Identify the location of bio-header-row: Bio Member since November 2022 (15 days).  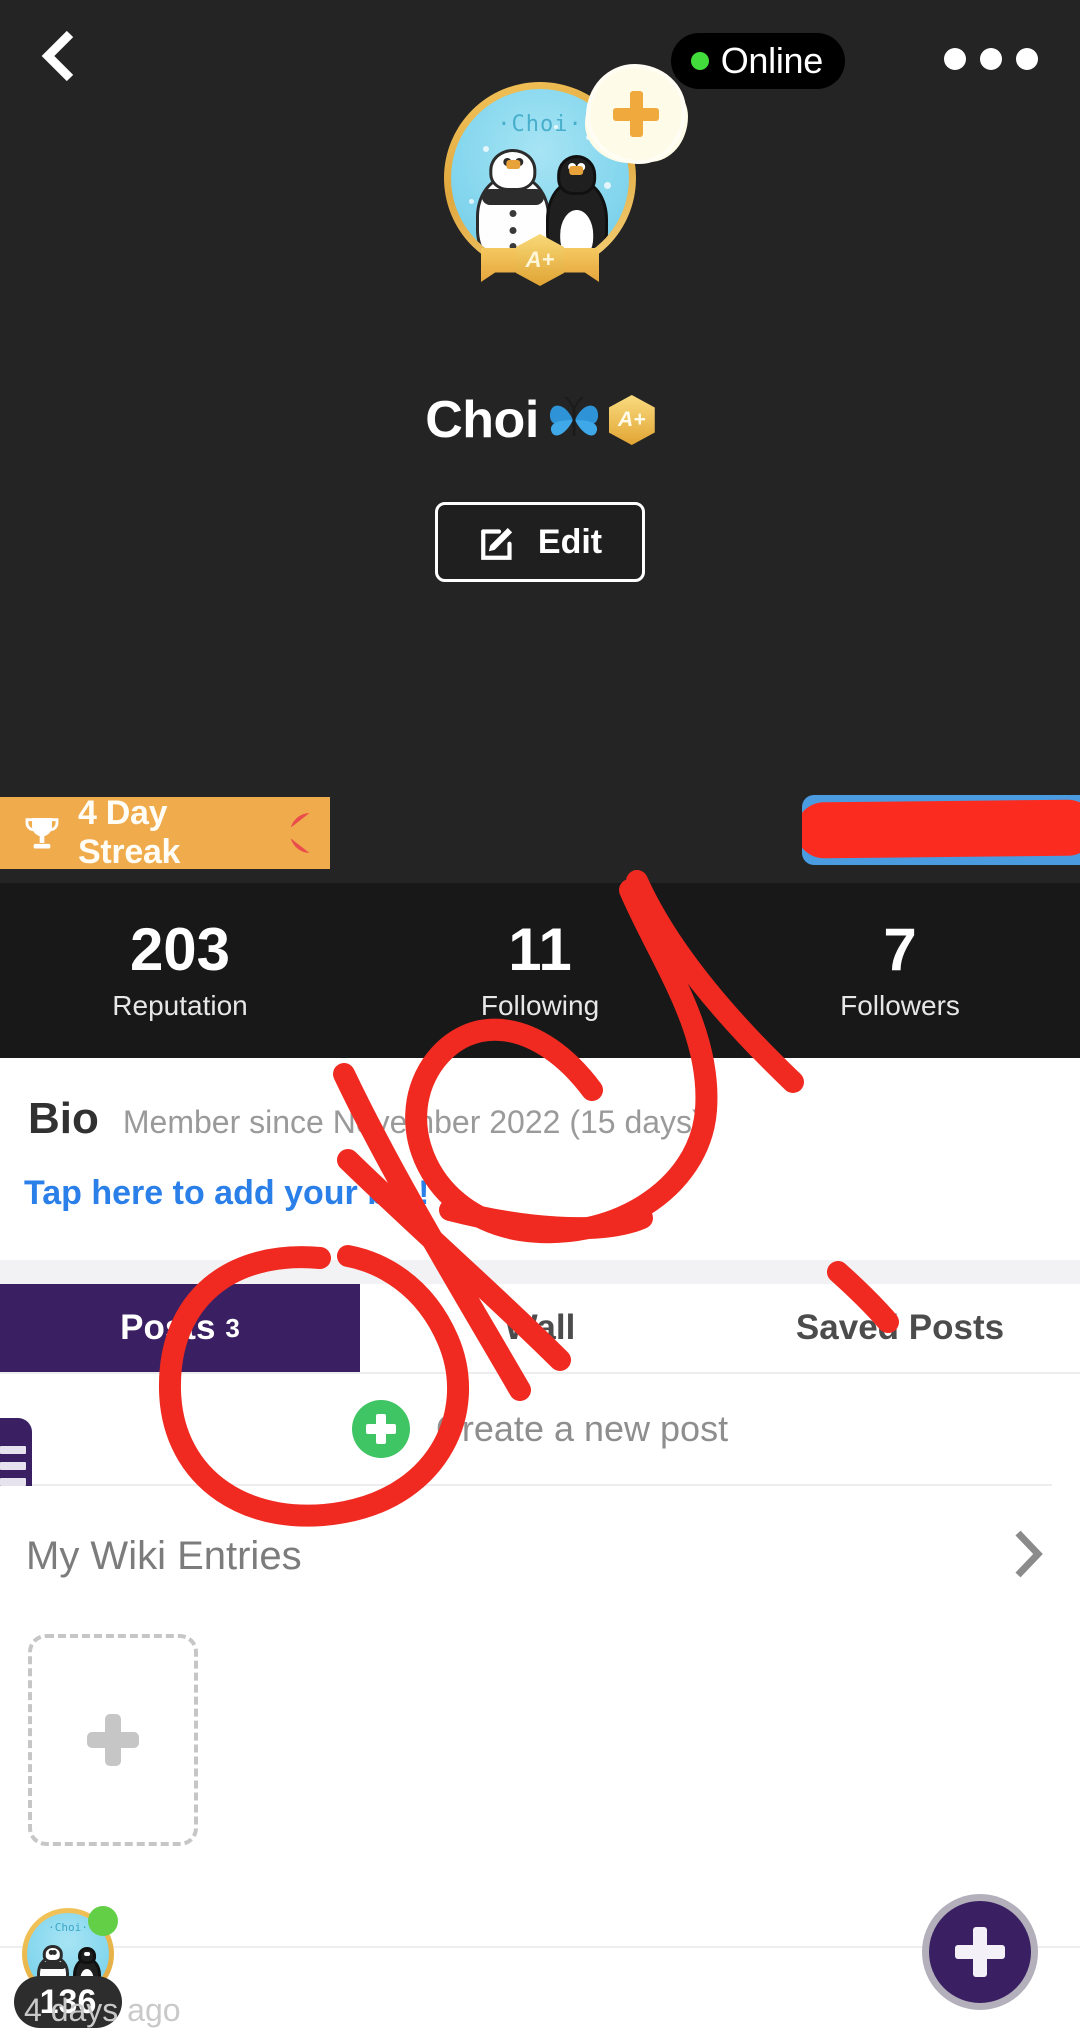
(365, 1119).